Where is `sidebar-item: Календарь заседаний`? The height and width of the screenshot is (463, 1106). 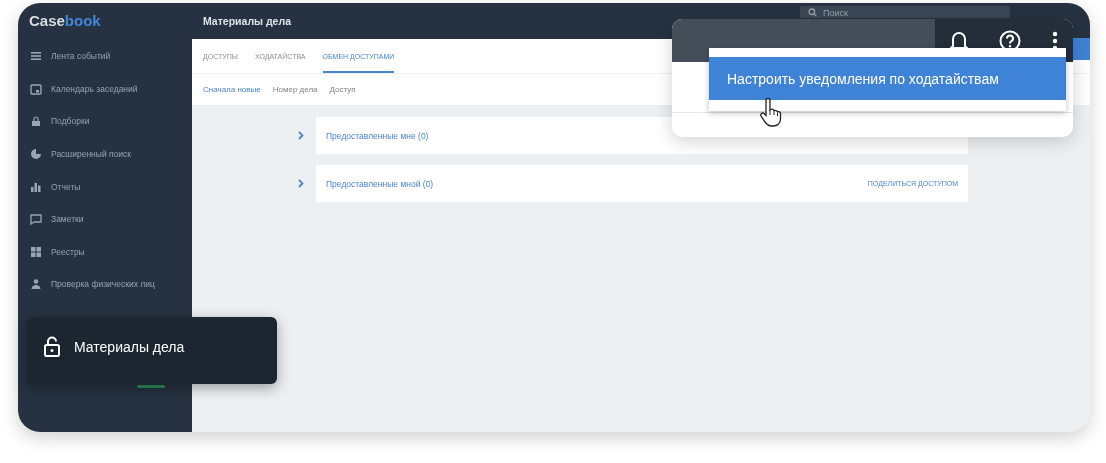
sidebar-item: Календарь заседаний is located at coordinates (94, 88).